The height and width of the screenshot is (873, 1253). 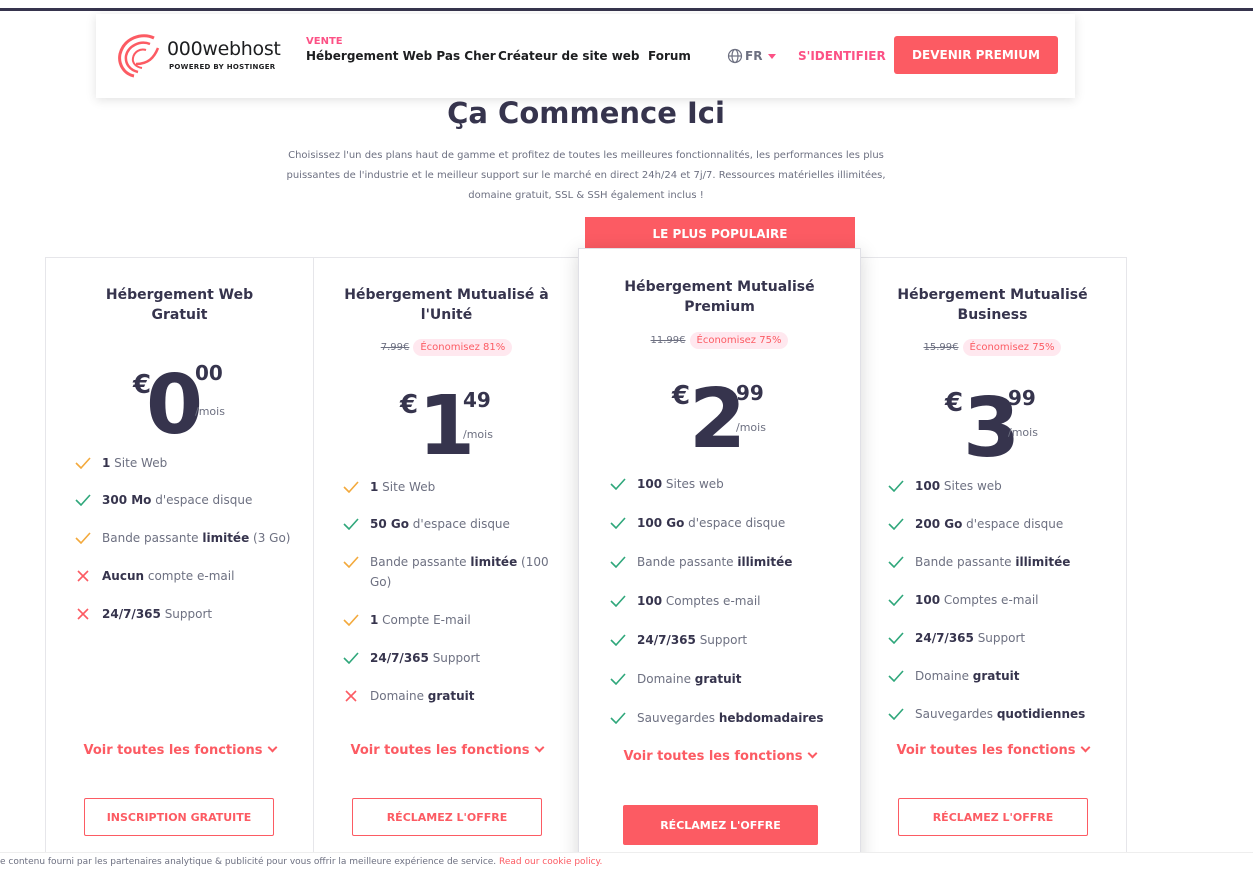 I want to click on nav-link-forum: Forum, so click(x=669, y=56).